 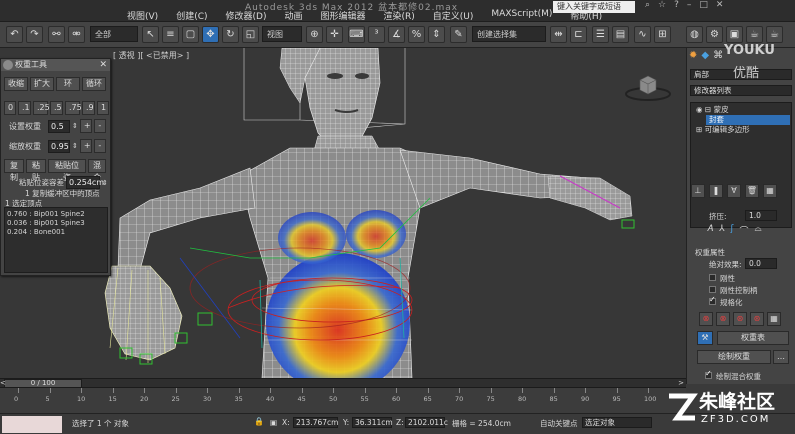 I want to click on reference-coord-dropdown: 视图, so click(x=282, y=34).